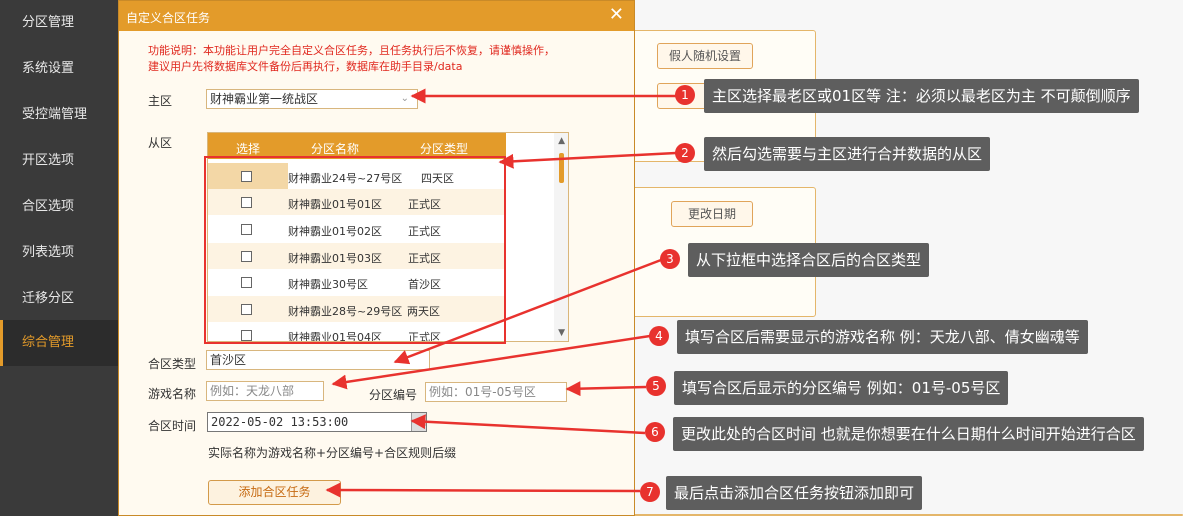 This screenshot has height=516, width=1183. What do you see at coordinates (882, 337) in the screenshot?
I see `callout-4: 填写合区后需要显示的游戏名称 例：天龙八部、倩女幽魂等` at bounding box center [882, 337].